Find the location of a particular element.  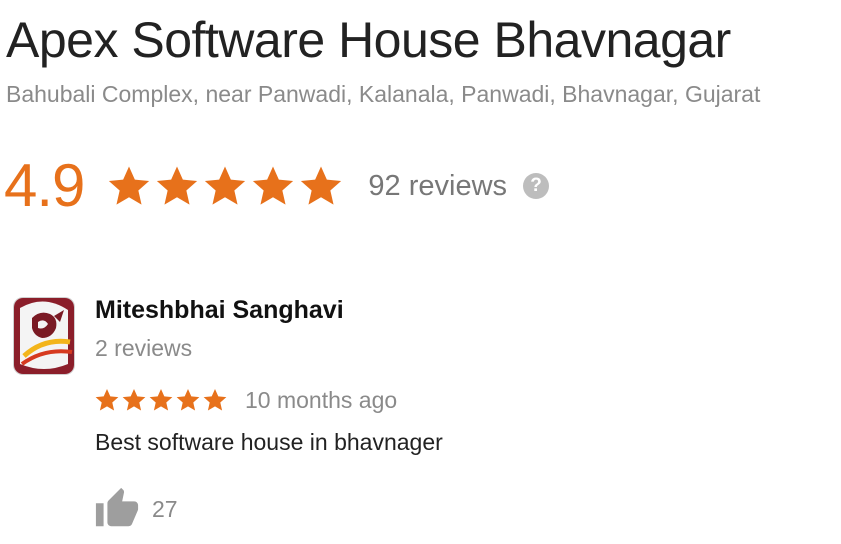

review-date: 10 months ago is located at coordinates (321, 399).